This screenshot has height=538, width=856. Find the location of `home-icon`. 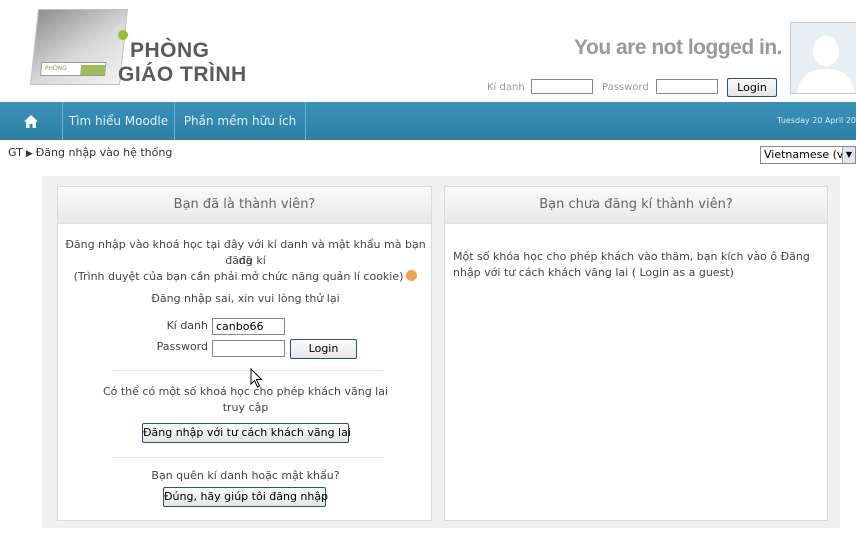

home-icon is located at coordinates (31, 121).